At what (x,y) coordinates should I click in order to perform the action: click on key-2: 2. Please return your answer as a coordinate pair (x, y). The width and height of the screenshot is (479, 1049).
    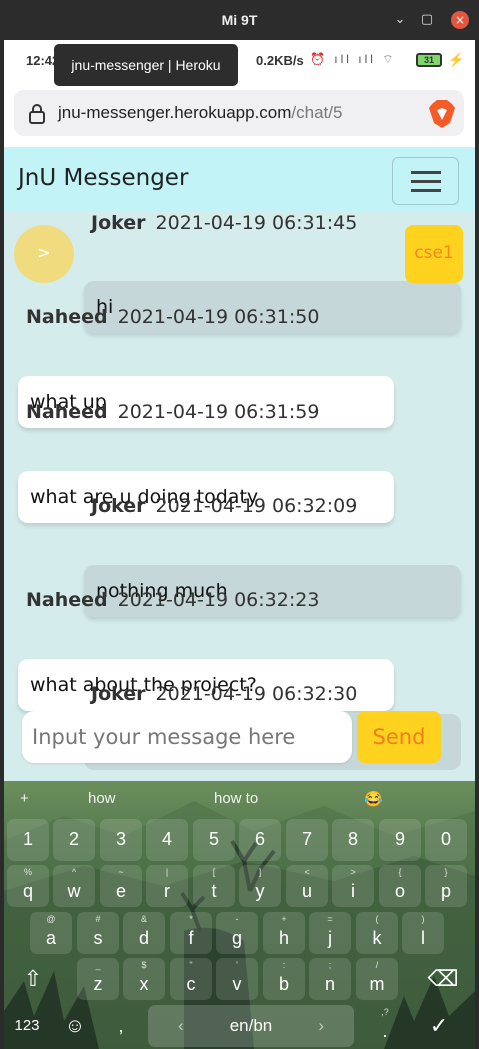
    Looking at the image, I should click on (74, 840).